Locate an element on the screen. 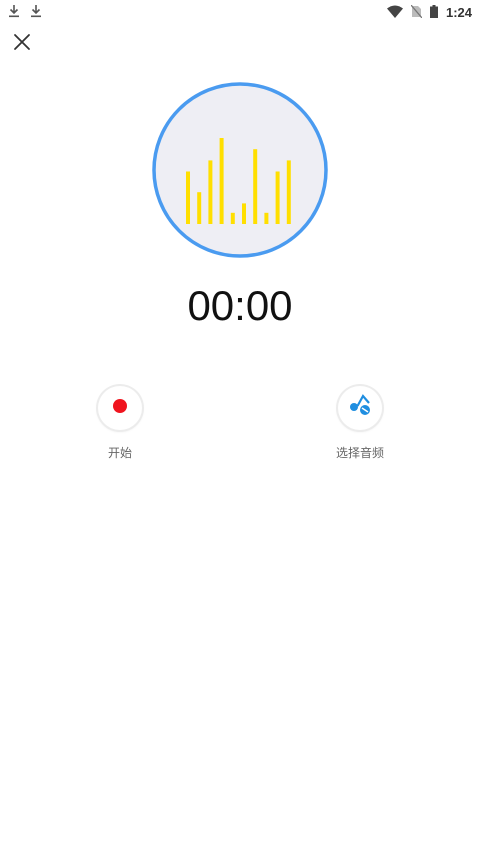 The width and height of the screenshot is (480, 854). start-action: 开始 is located at coordinates (120, 423).